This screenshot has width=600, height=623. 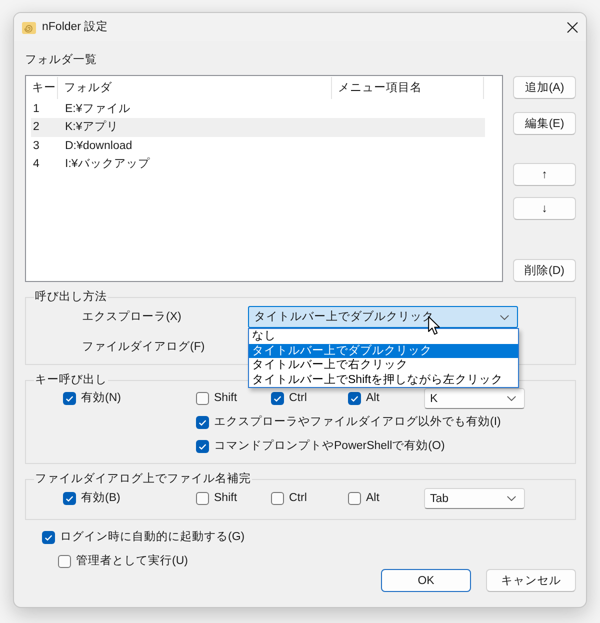 I want to click on field-label: エクスプローラ(X), so click(x=132, y=317).